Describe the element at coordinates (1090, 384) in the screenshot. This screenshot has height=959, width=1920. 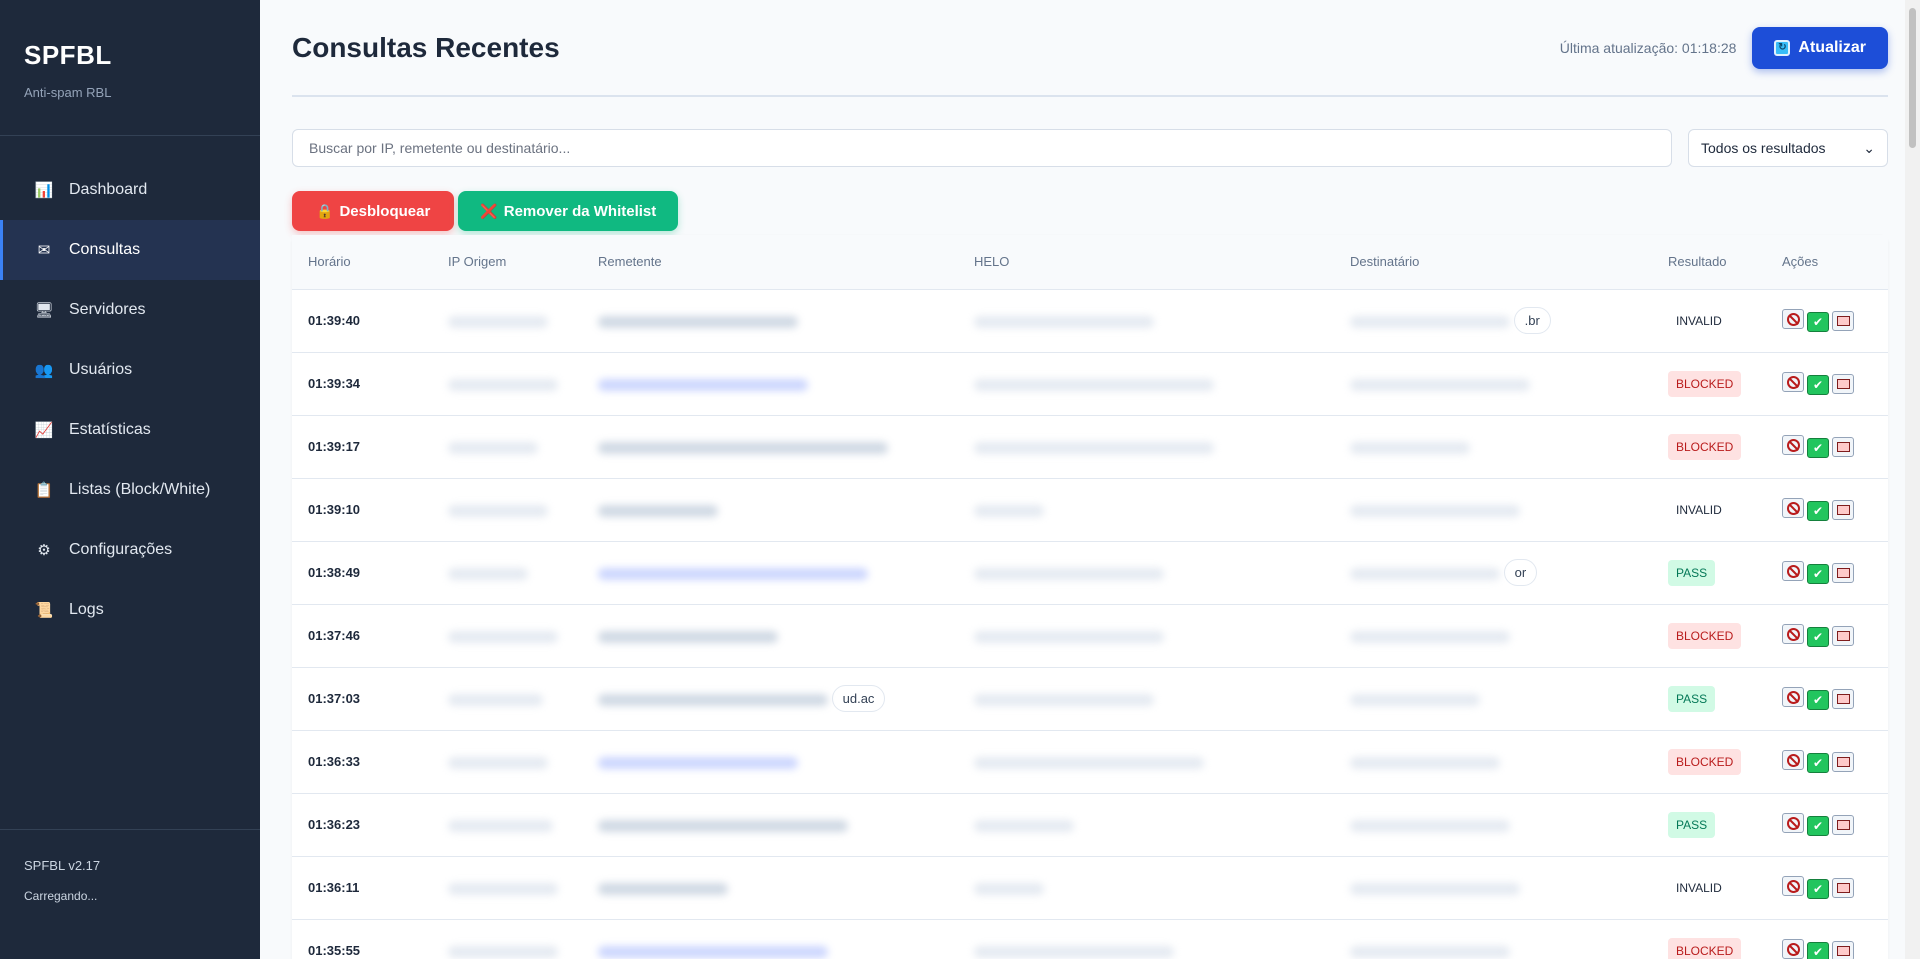
I see `table-row: 01:39:34 BLOCKED ✔` at that location.